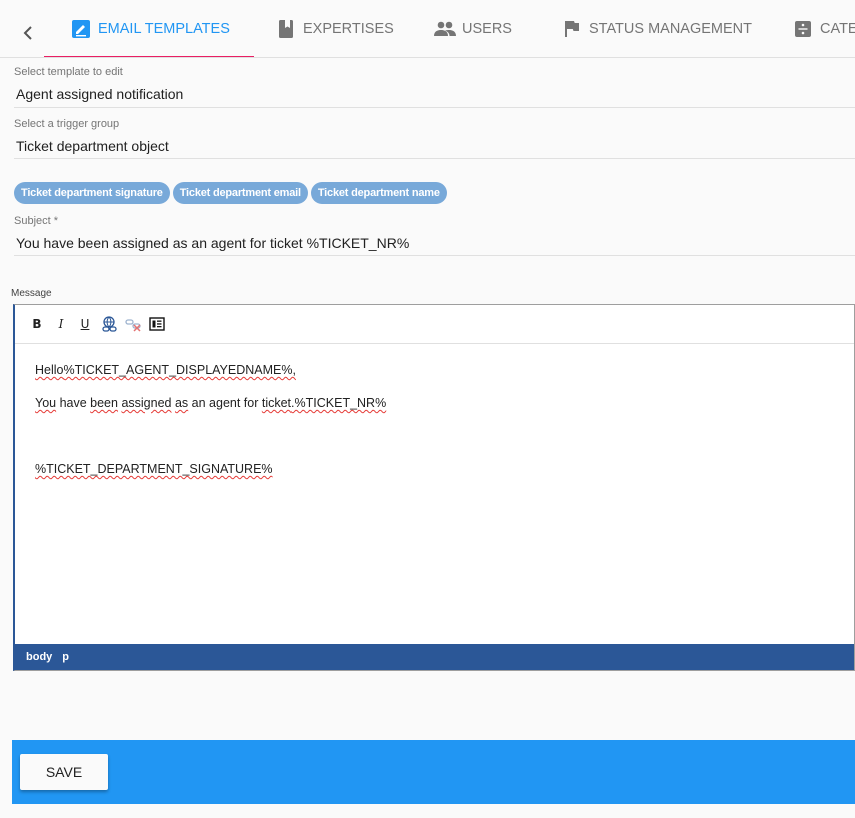 This screenshot has height=818, width=855. Describe the element at coordinates (433, 772) in the screenshot. I see `action-bar: SAVE` at that location.